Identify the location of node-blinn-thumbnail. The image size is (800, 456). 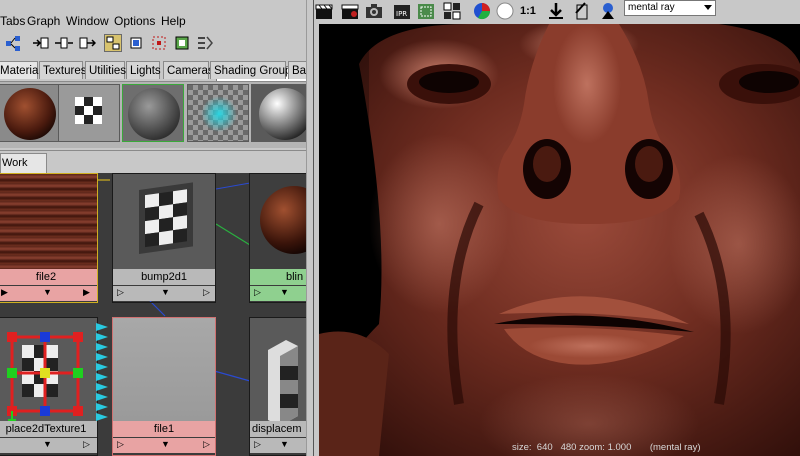
(278, 221).